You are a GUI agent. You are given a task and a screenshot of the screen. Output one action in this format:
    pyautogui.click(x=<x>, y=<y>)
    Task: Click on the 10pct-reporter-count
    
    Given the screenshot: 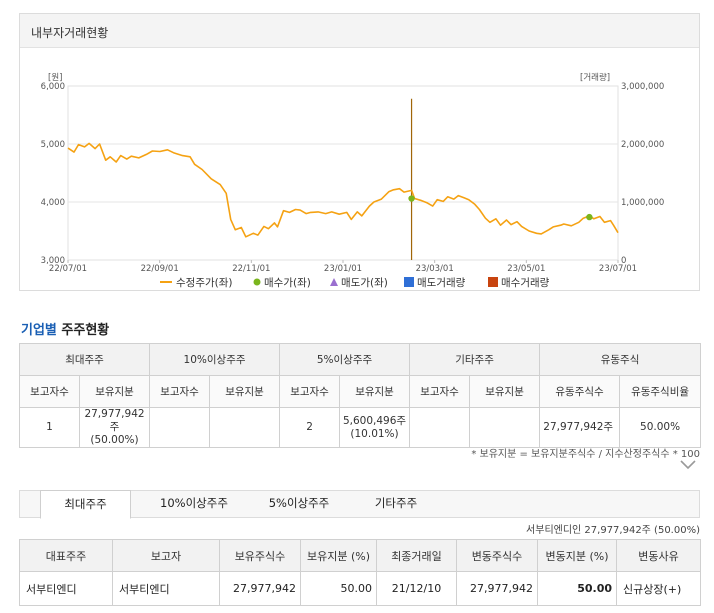 What is the action you would take?
    pyautogui.click(x=180, y=427)
    